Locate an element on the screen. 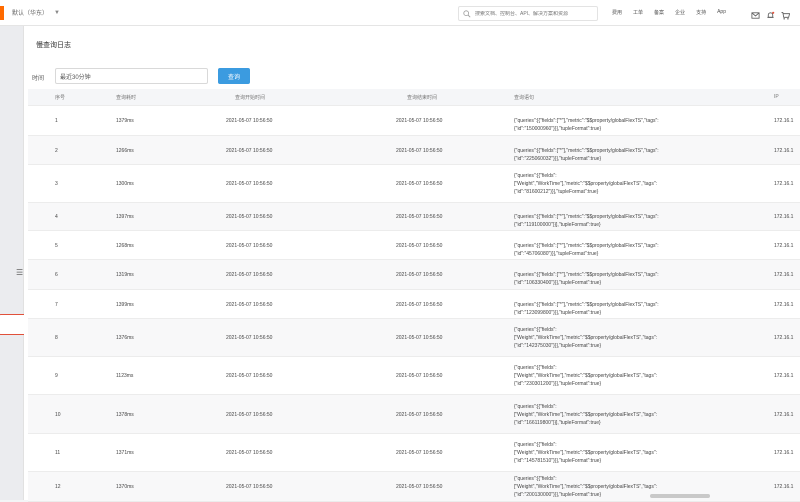  row-duration: 1378ms is located at coordinates (125, 415).